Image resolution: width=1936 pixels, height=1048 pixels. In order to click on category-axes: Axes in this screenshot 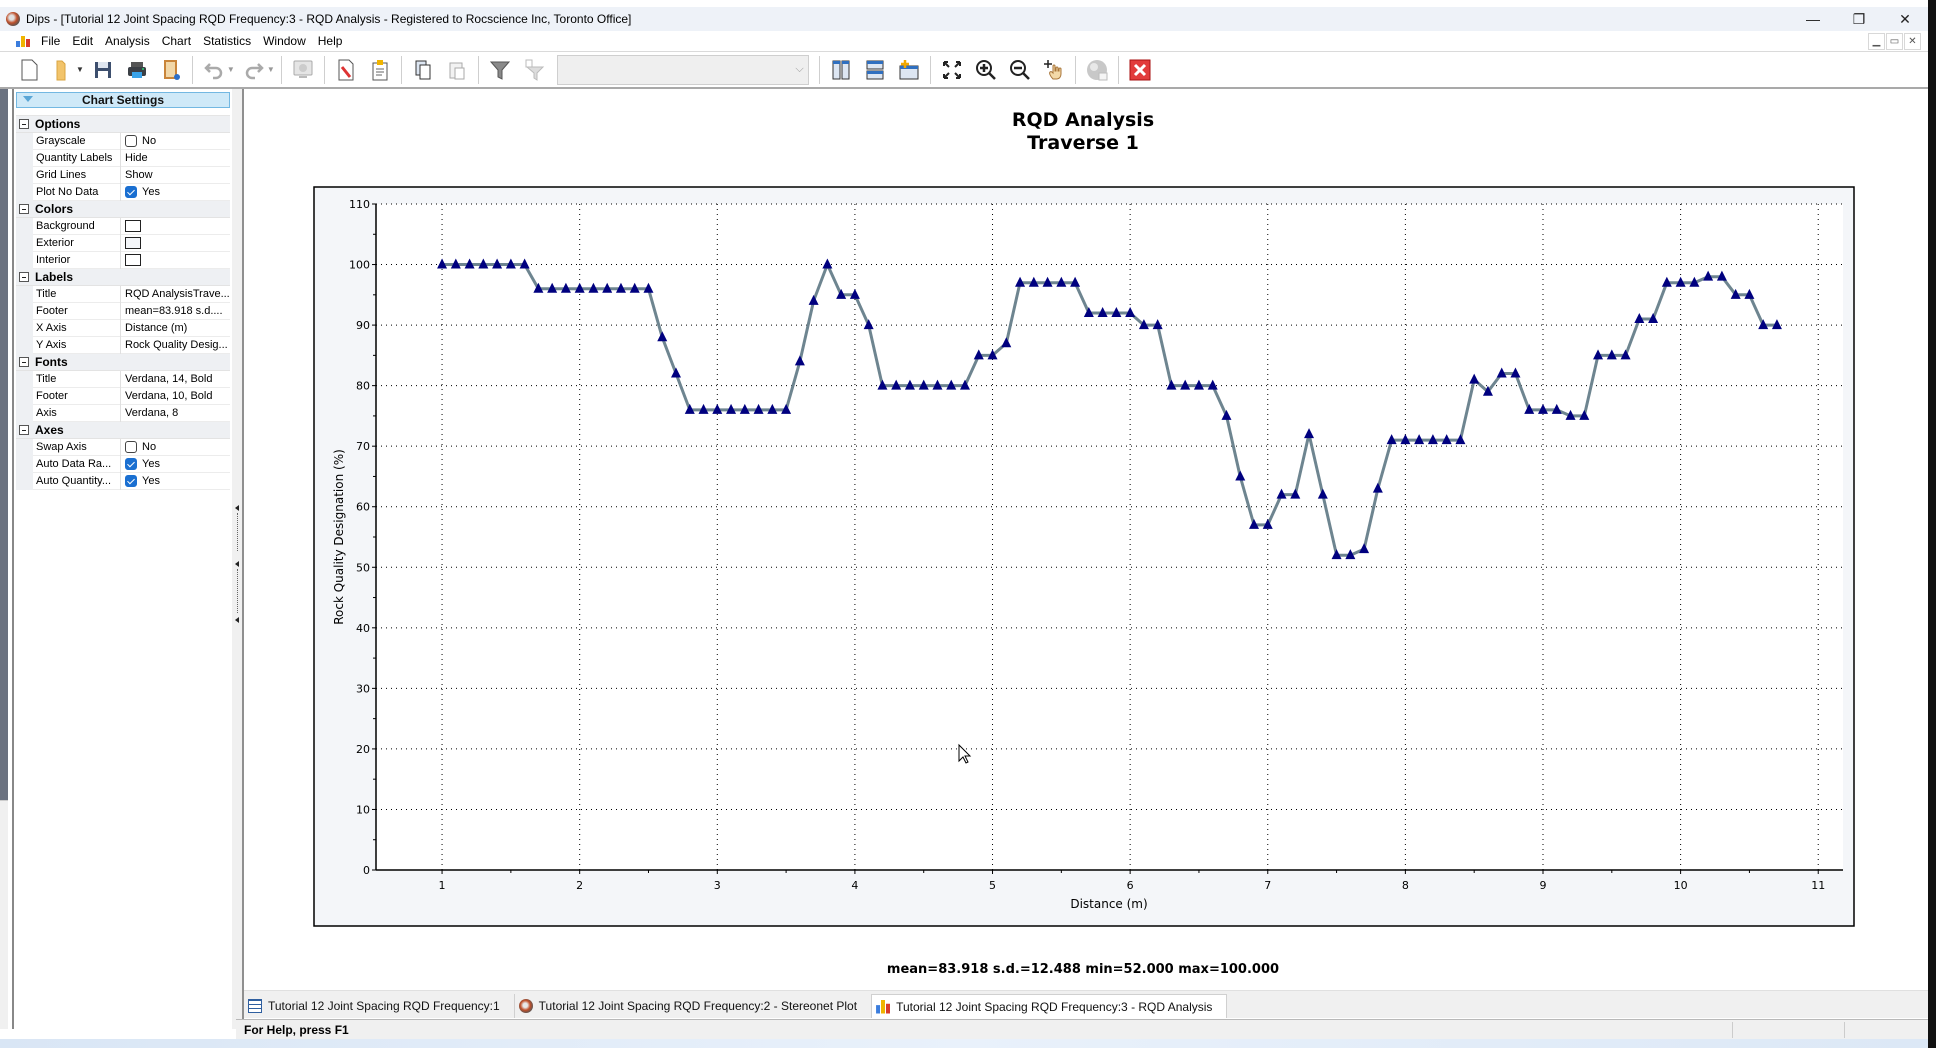, I will do `click(123, 430)`.